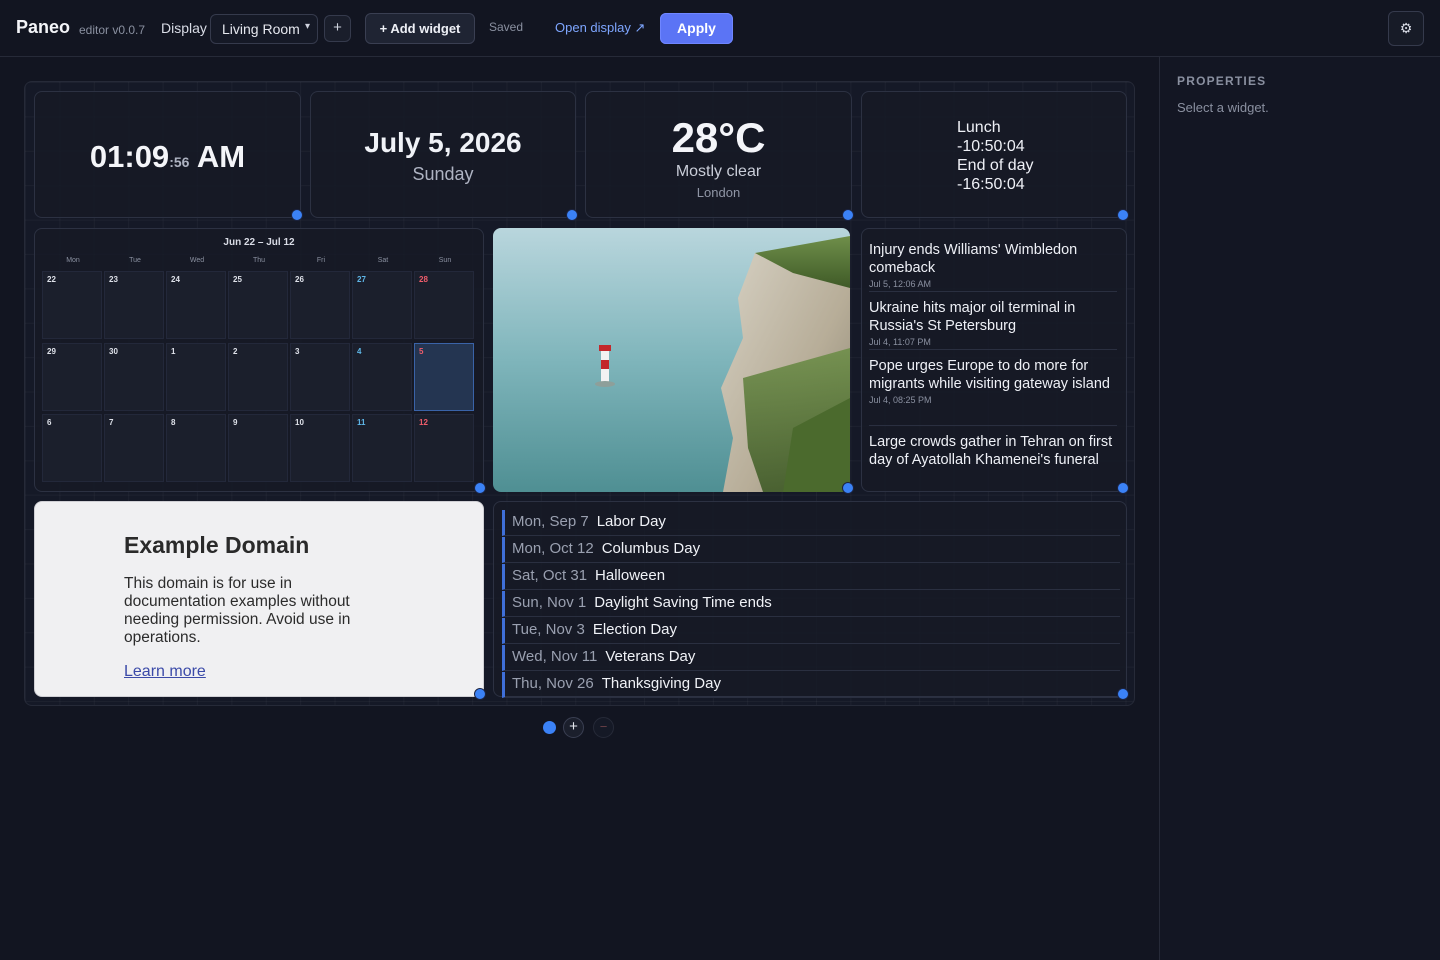  I want to click on countdown-value: -16:50:04, so click(991, 184).